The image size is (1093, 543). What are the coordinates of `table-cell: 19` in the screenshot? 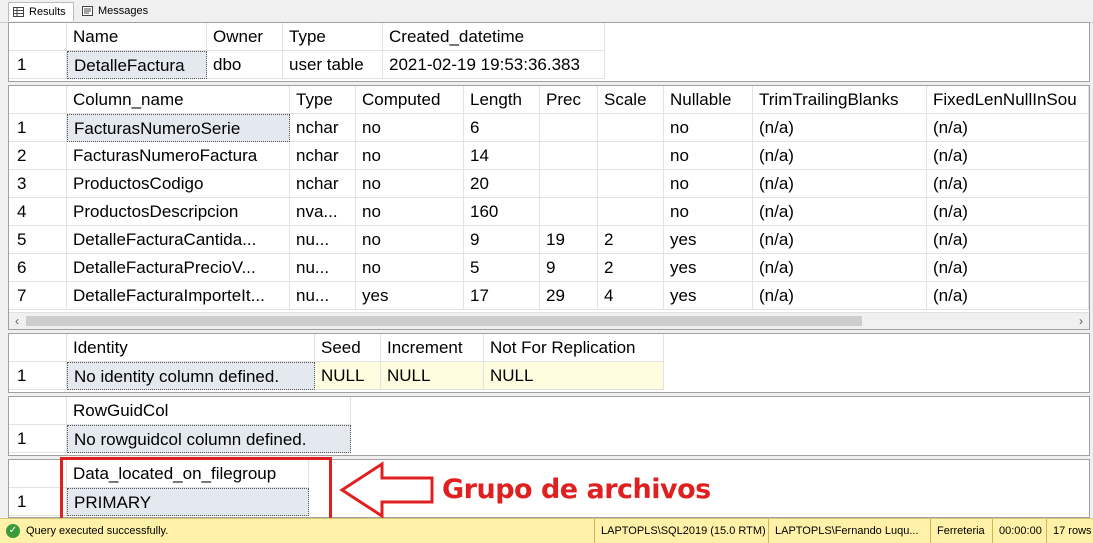 It's located at (569, 240).